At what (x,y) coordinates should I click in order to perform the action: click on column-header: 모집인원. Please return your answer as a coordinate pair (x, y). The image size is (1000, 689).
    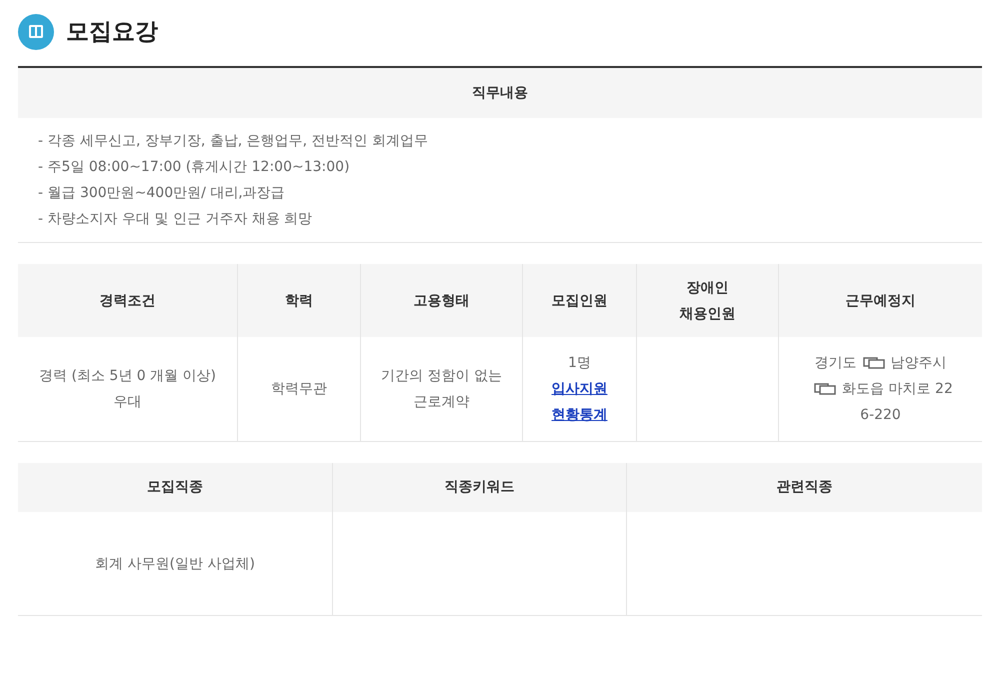
    Looking at the image, I should click on (579, 300).